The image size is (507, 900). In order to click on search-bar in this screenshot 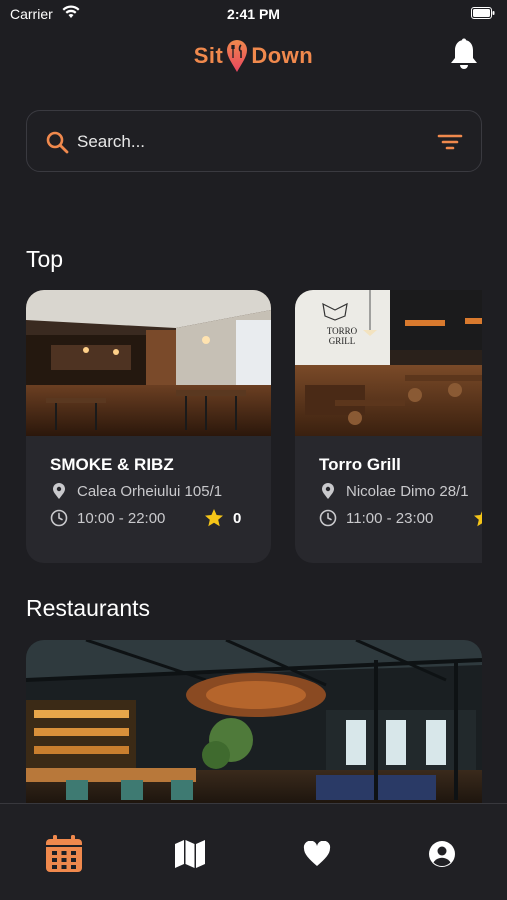, I will do `click(254, 141)`.